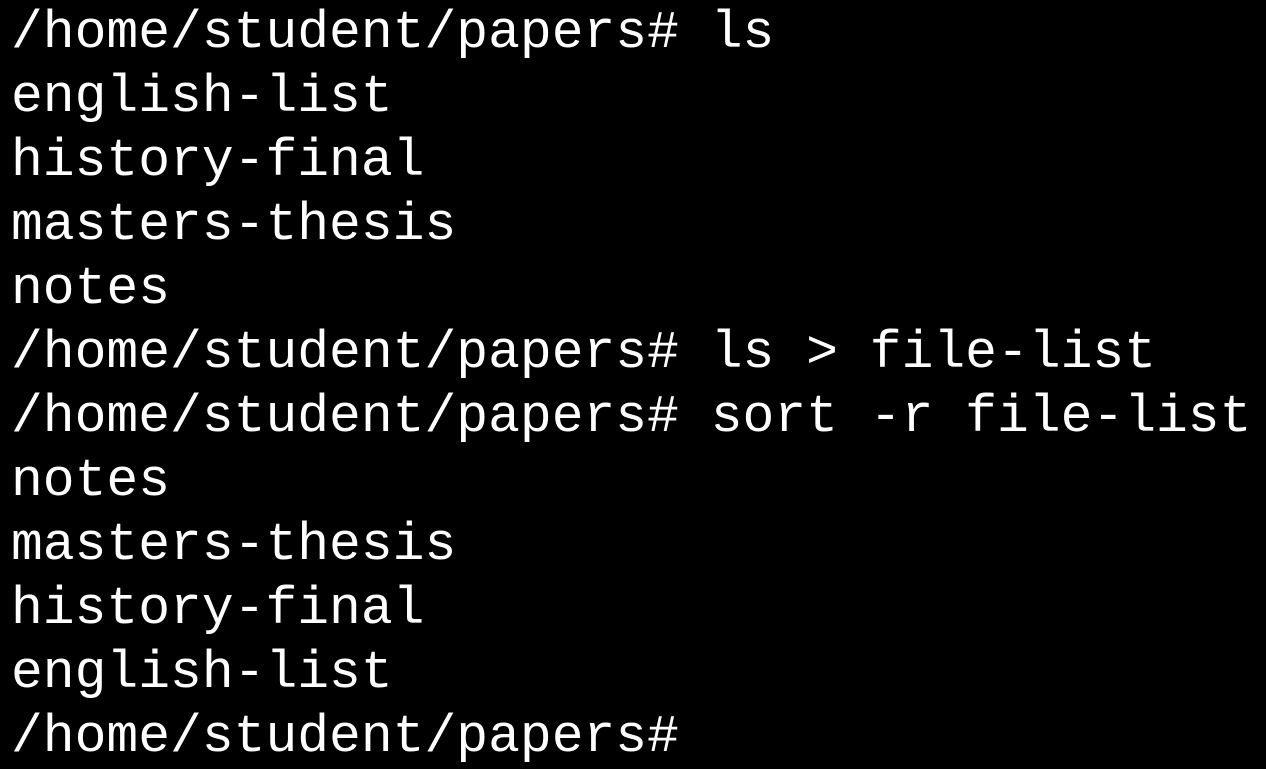 This screenshot has width=1266, height=769. I want to click on terminal-command-line: /home/student/papers# ls, so click(638, 33).